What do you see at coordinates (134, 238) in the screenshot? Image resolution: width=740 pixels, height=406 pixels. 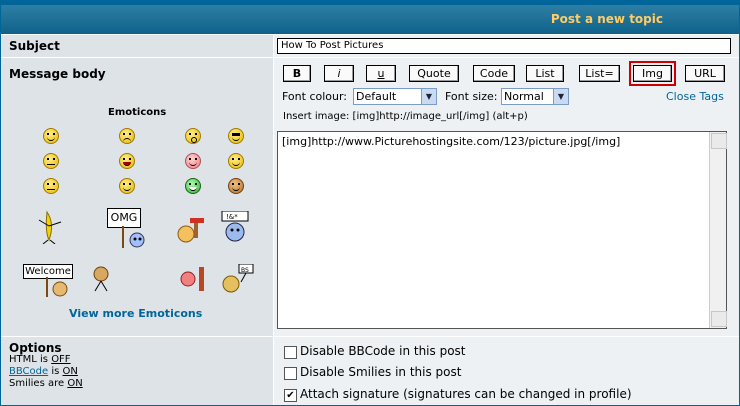 I see `omg-emoticon-icon` at bounding box center [134, 238].